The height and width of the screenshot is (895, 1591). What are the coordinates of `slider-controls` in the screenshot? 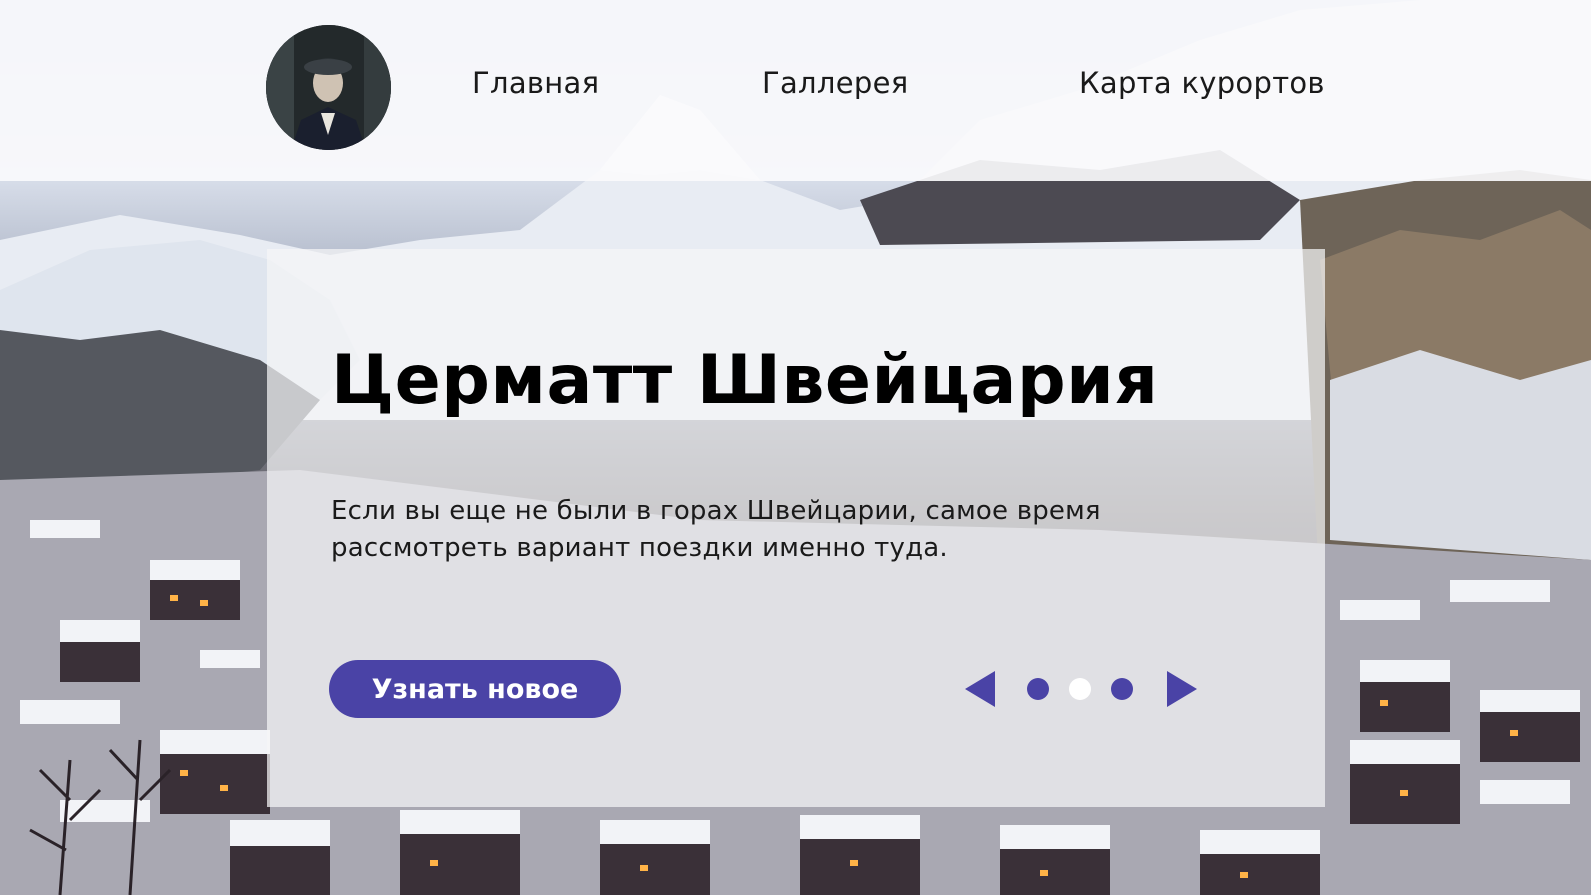 It's located at (1088, 689).